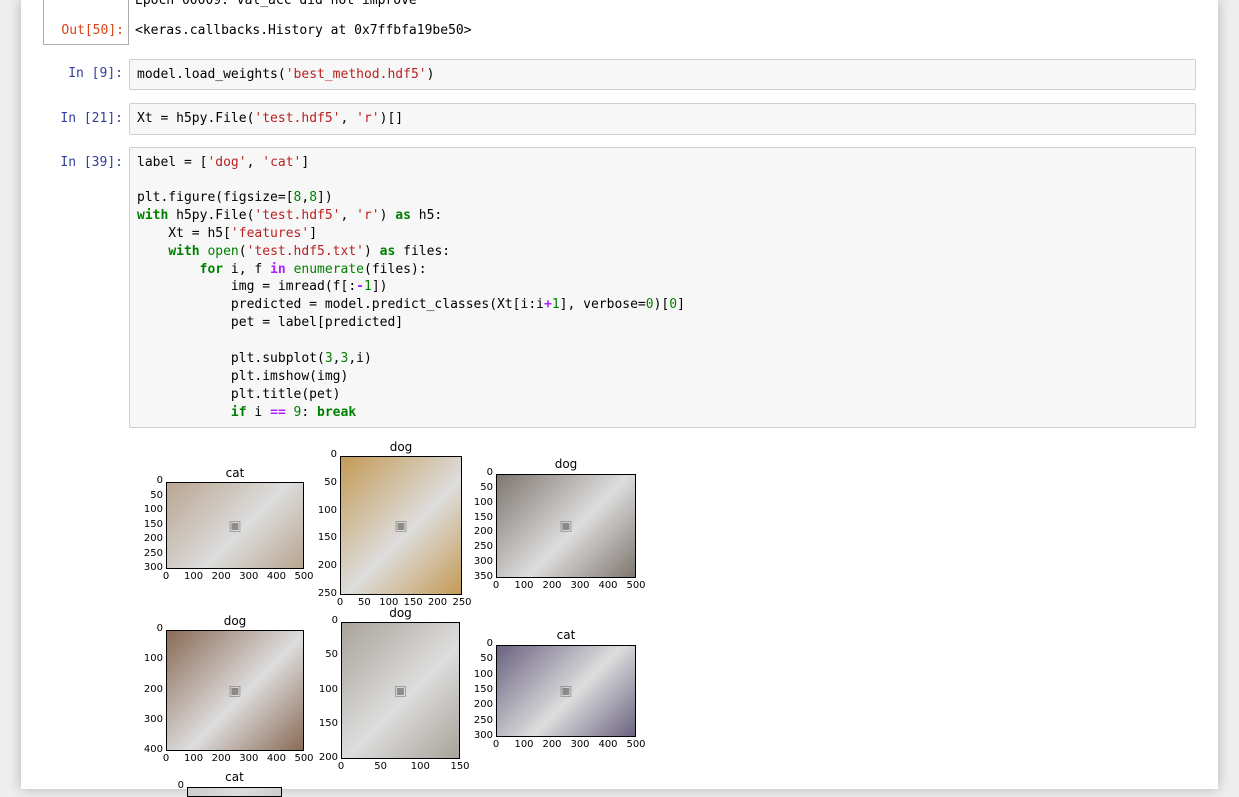  Describe the element at coordinates (293, 412) in the screenshot. I see `code-line: if i == 9: break` at that location.